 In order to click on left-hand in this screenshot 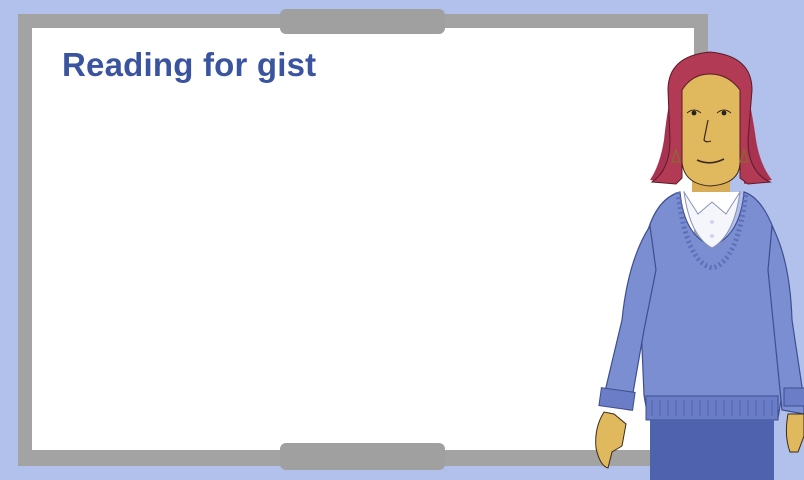, I will do `click(611, 440)`.